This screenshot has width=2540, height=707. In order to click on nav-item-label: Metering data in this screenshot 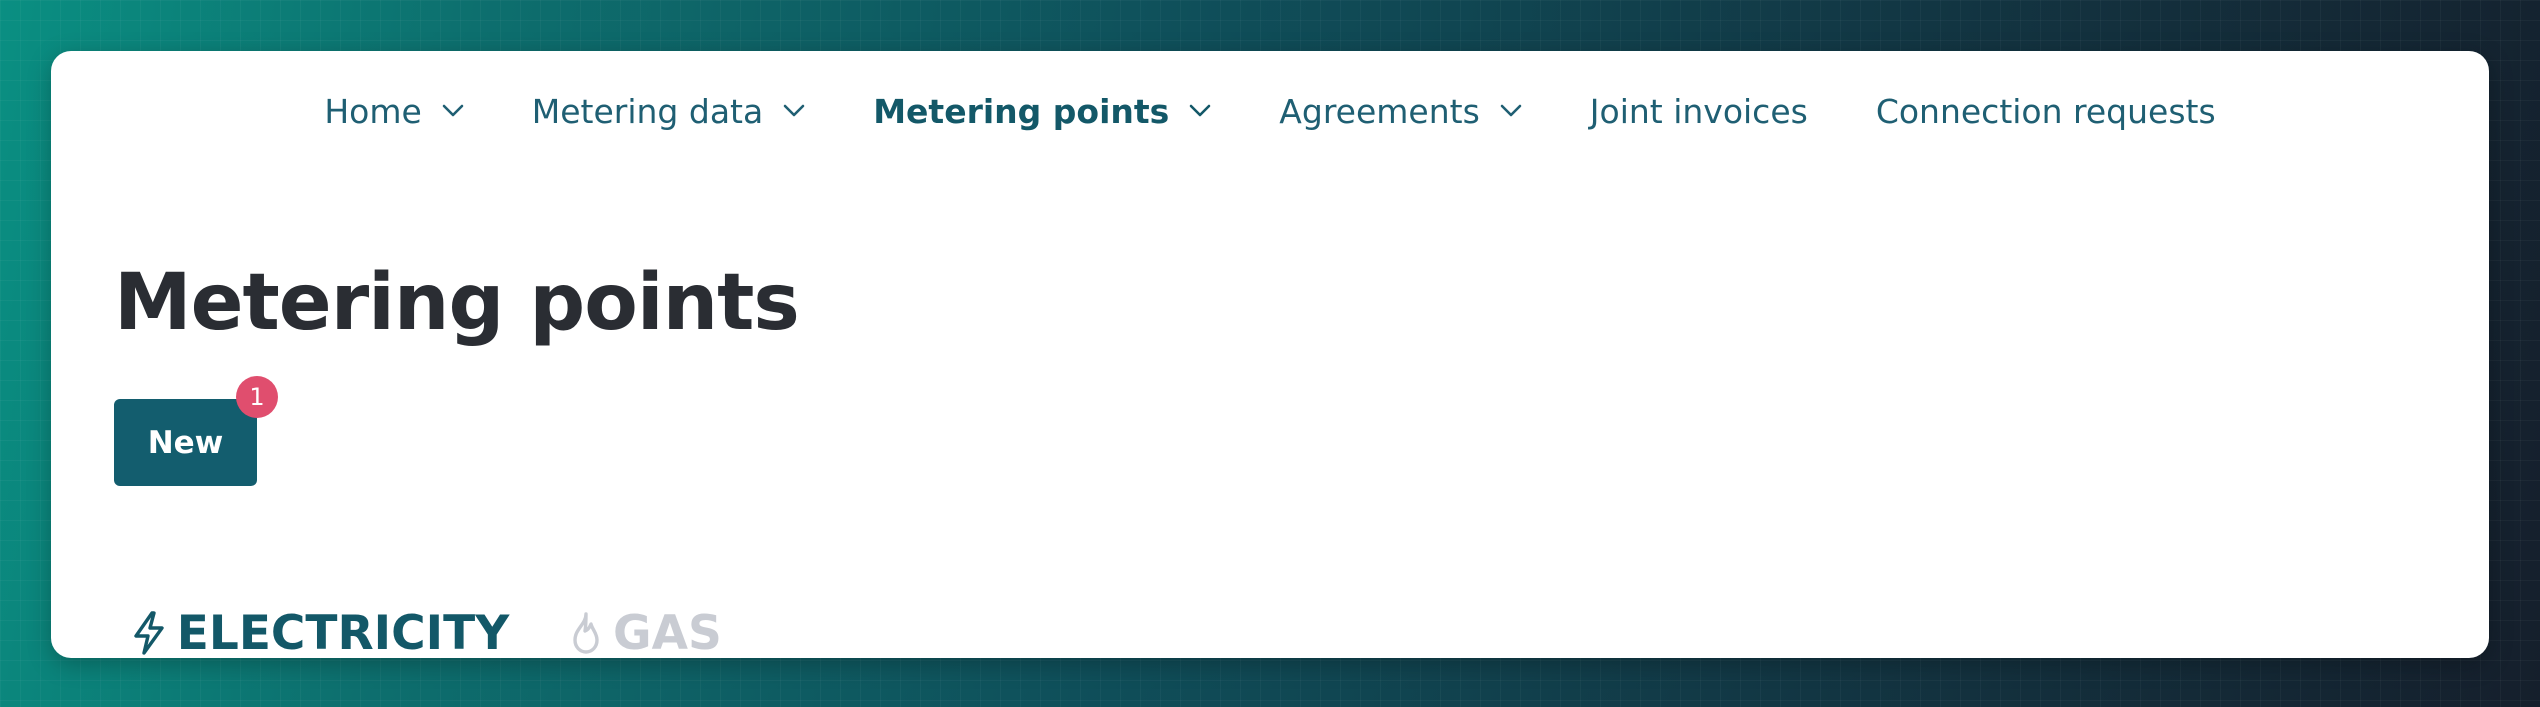, I will do `click(647, 111)`.